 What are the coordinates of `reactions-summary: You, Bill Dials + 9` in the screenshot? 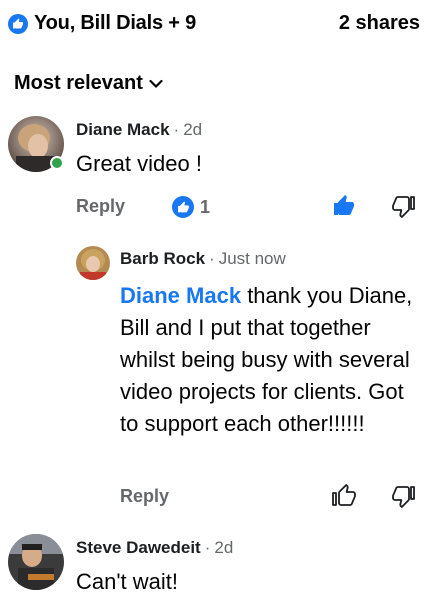 It's located at (102, 23).